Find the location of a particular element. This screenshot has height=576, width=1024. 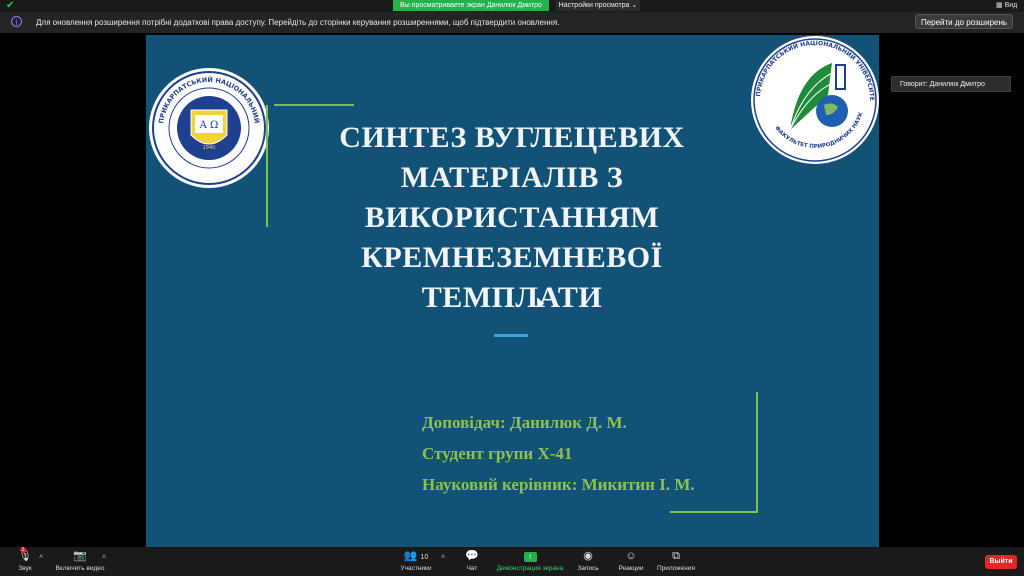

chevron-down-icon: ⌄ is located at coordinates (634, 5).